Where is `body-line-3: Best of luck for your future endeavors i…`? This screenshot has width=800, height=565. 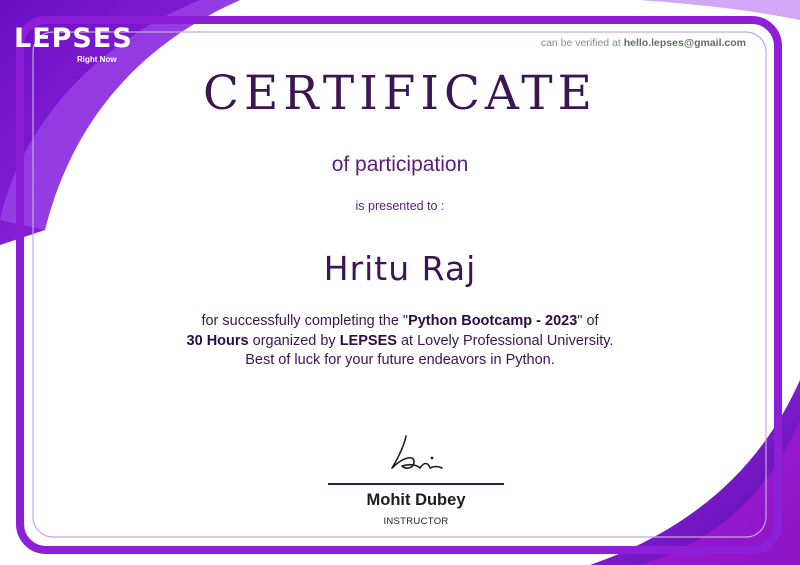 body-line-3: Best of luck for your future endeavors i… is located at coordinates (400, 360).